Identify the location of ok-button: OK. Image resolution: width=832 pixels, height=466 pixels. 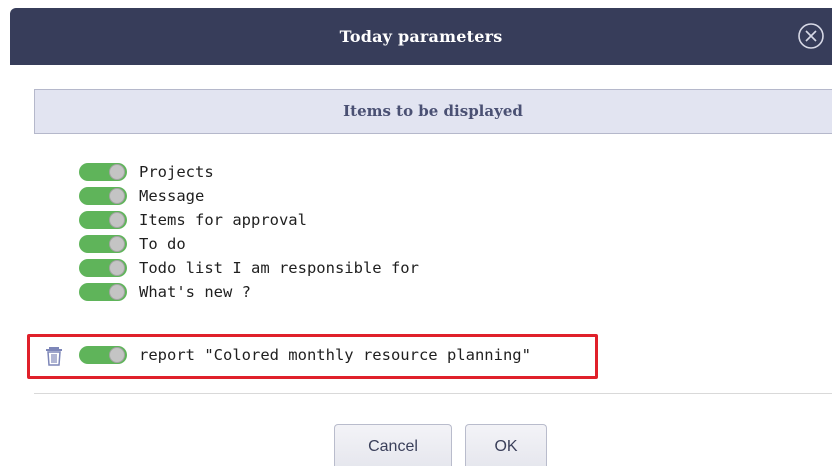
(506, 445).